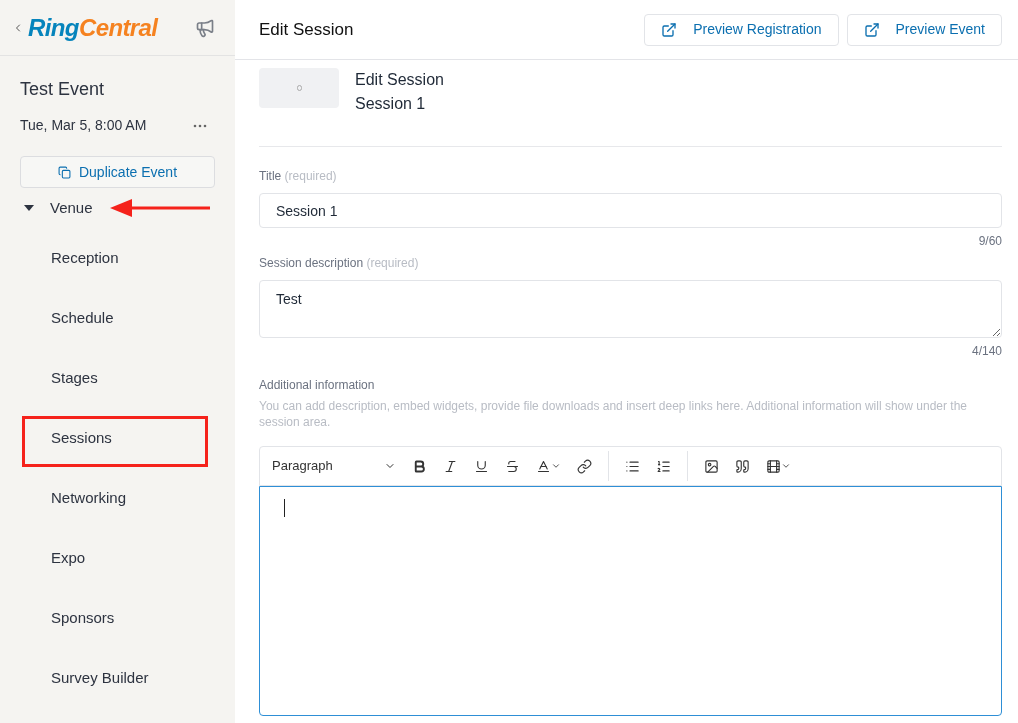 This screenshot has width=1018, height=723. Describe the element at coordinates (338, 466) in the screenshot. I see `block-style-dropdown: Paragraph` at that location.